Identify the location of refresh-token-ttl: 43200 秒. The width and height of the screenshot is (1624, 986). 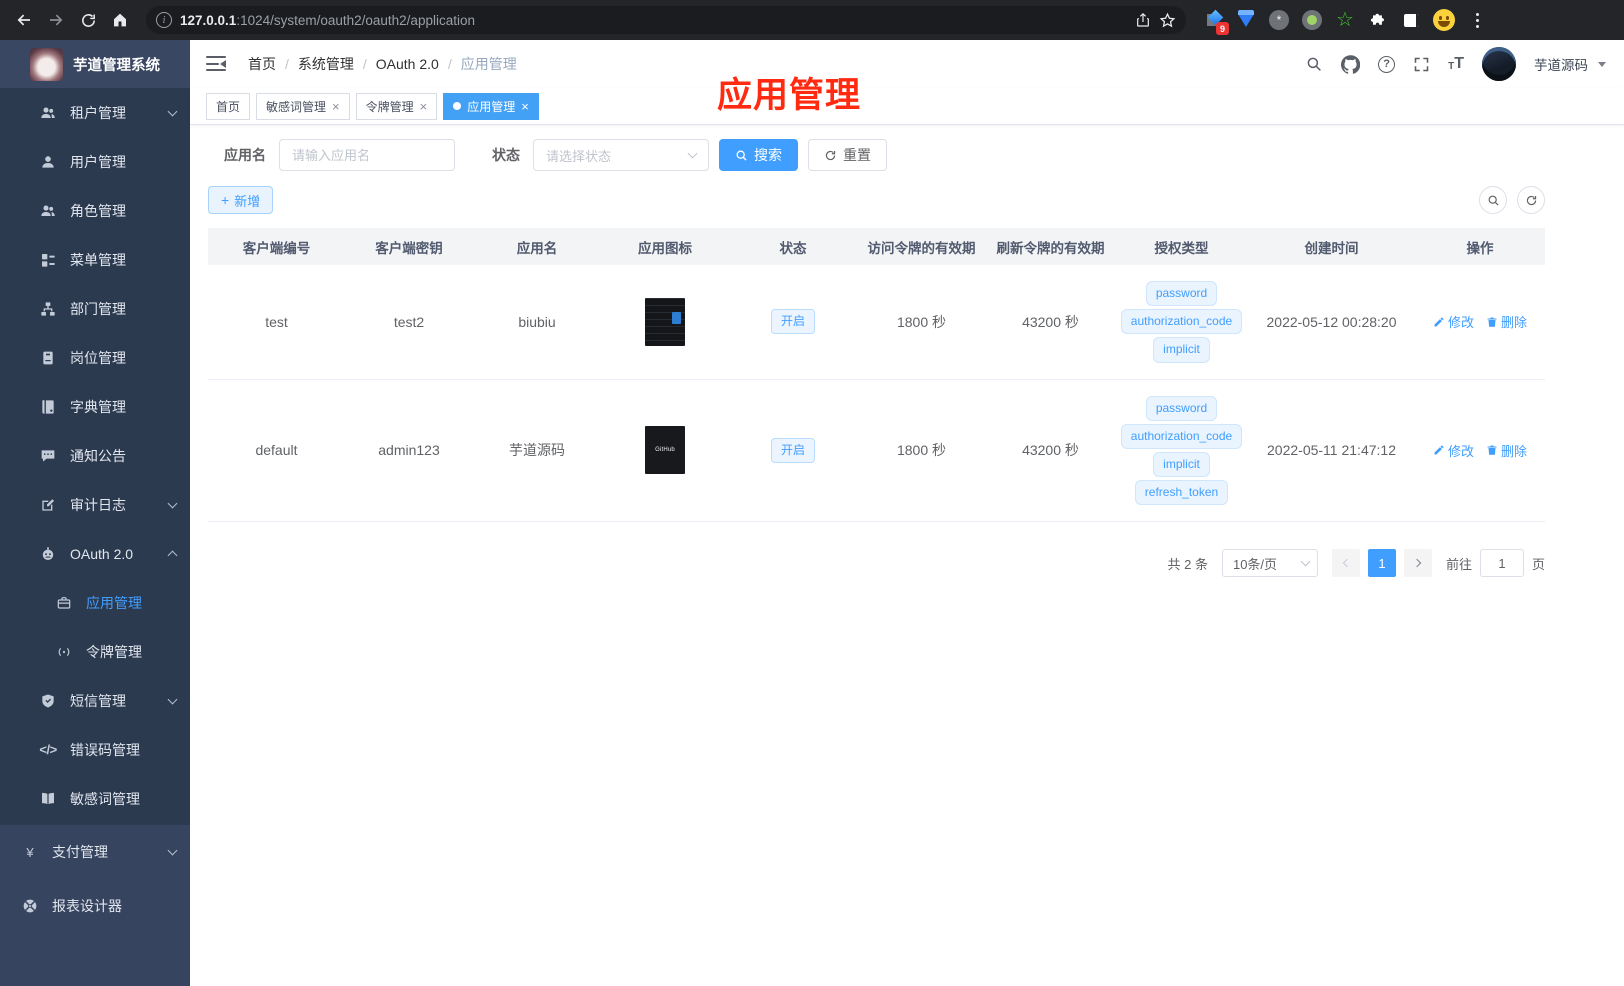
(1050, 321).